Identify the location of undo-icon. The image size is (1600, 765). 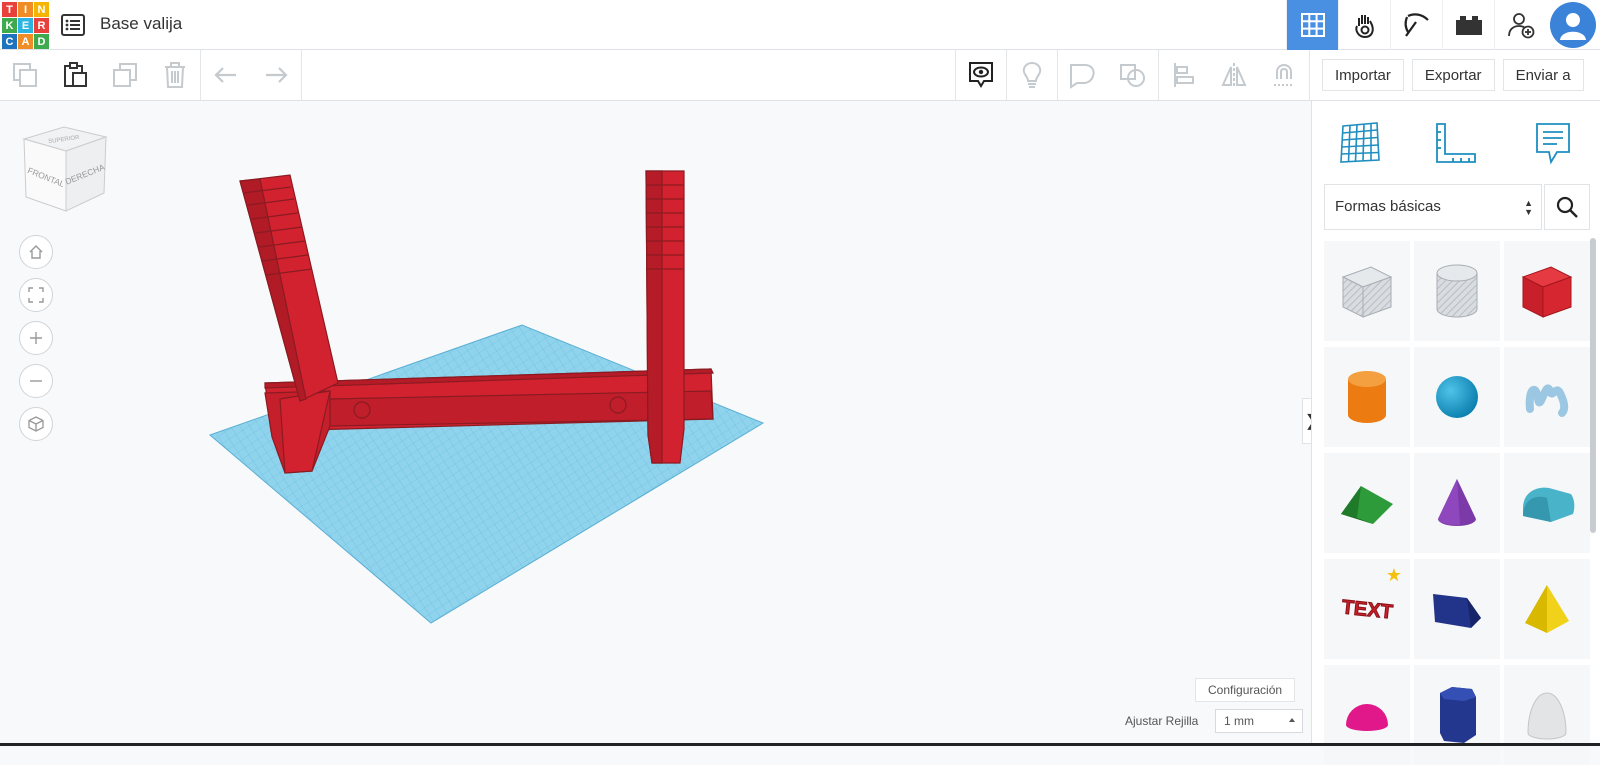
(226, 75).